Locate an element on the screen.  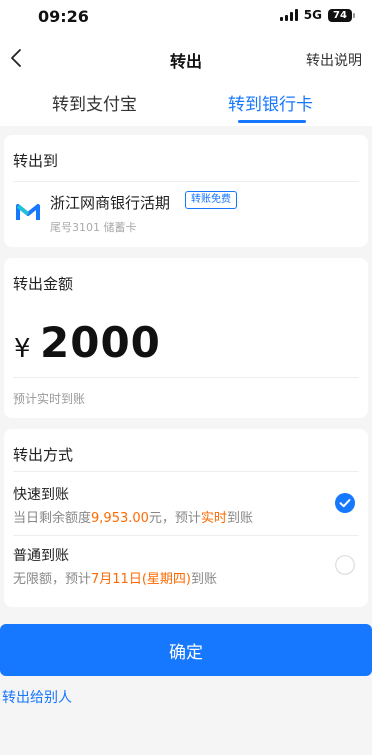
method-option-desc: 当日剩余额度9,953.00元，预计实时到账 is located at coordinates (133, 516).